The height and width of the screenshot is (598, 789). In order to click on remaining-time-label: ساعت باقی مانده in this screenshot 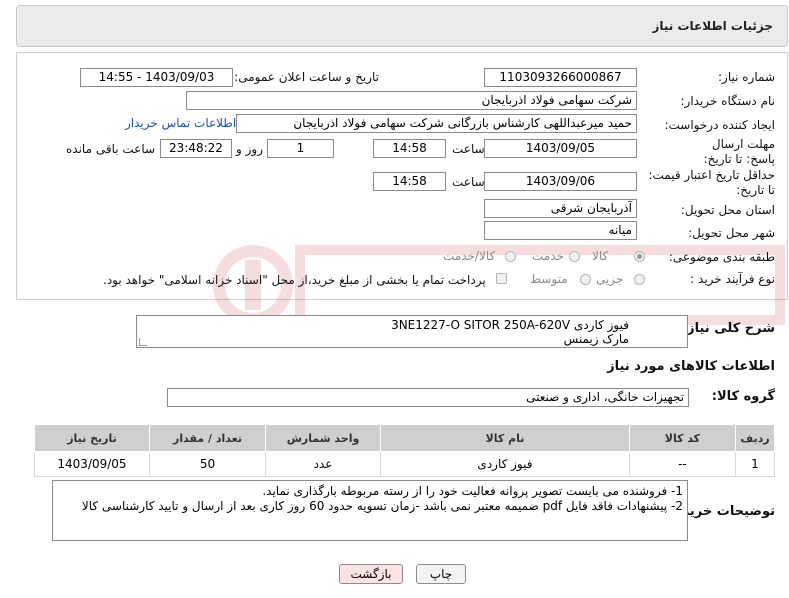, I will do `click(111, 149)`.